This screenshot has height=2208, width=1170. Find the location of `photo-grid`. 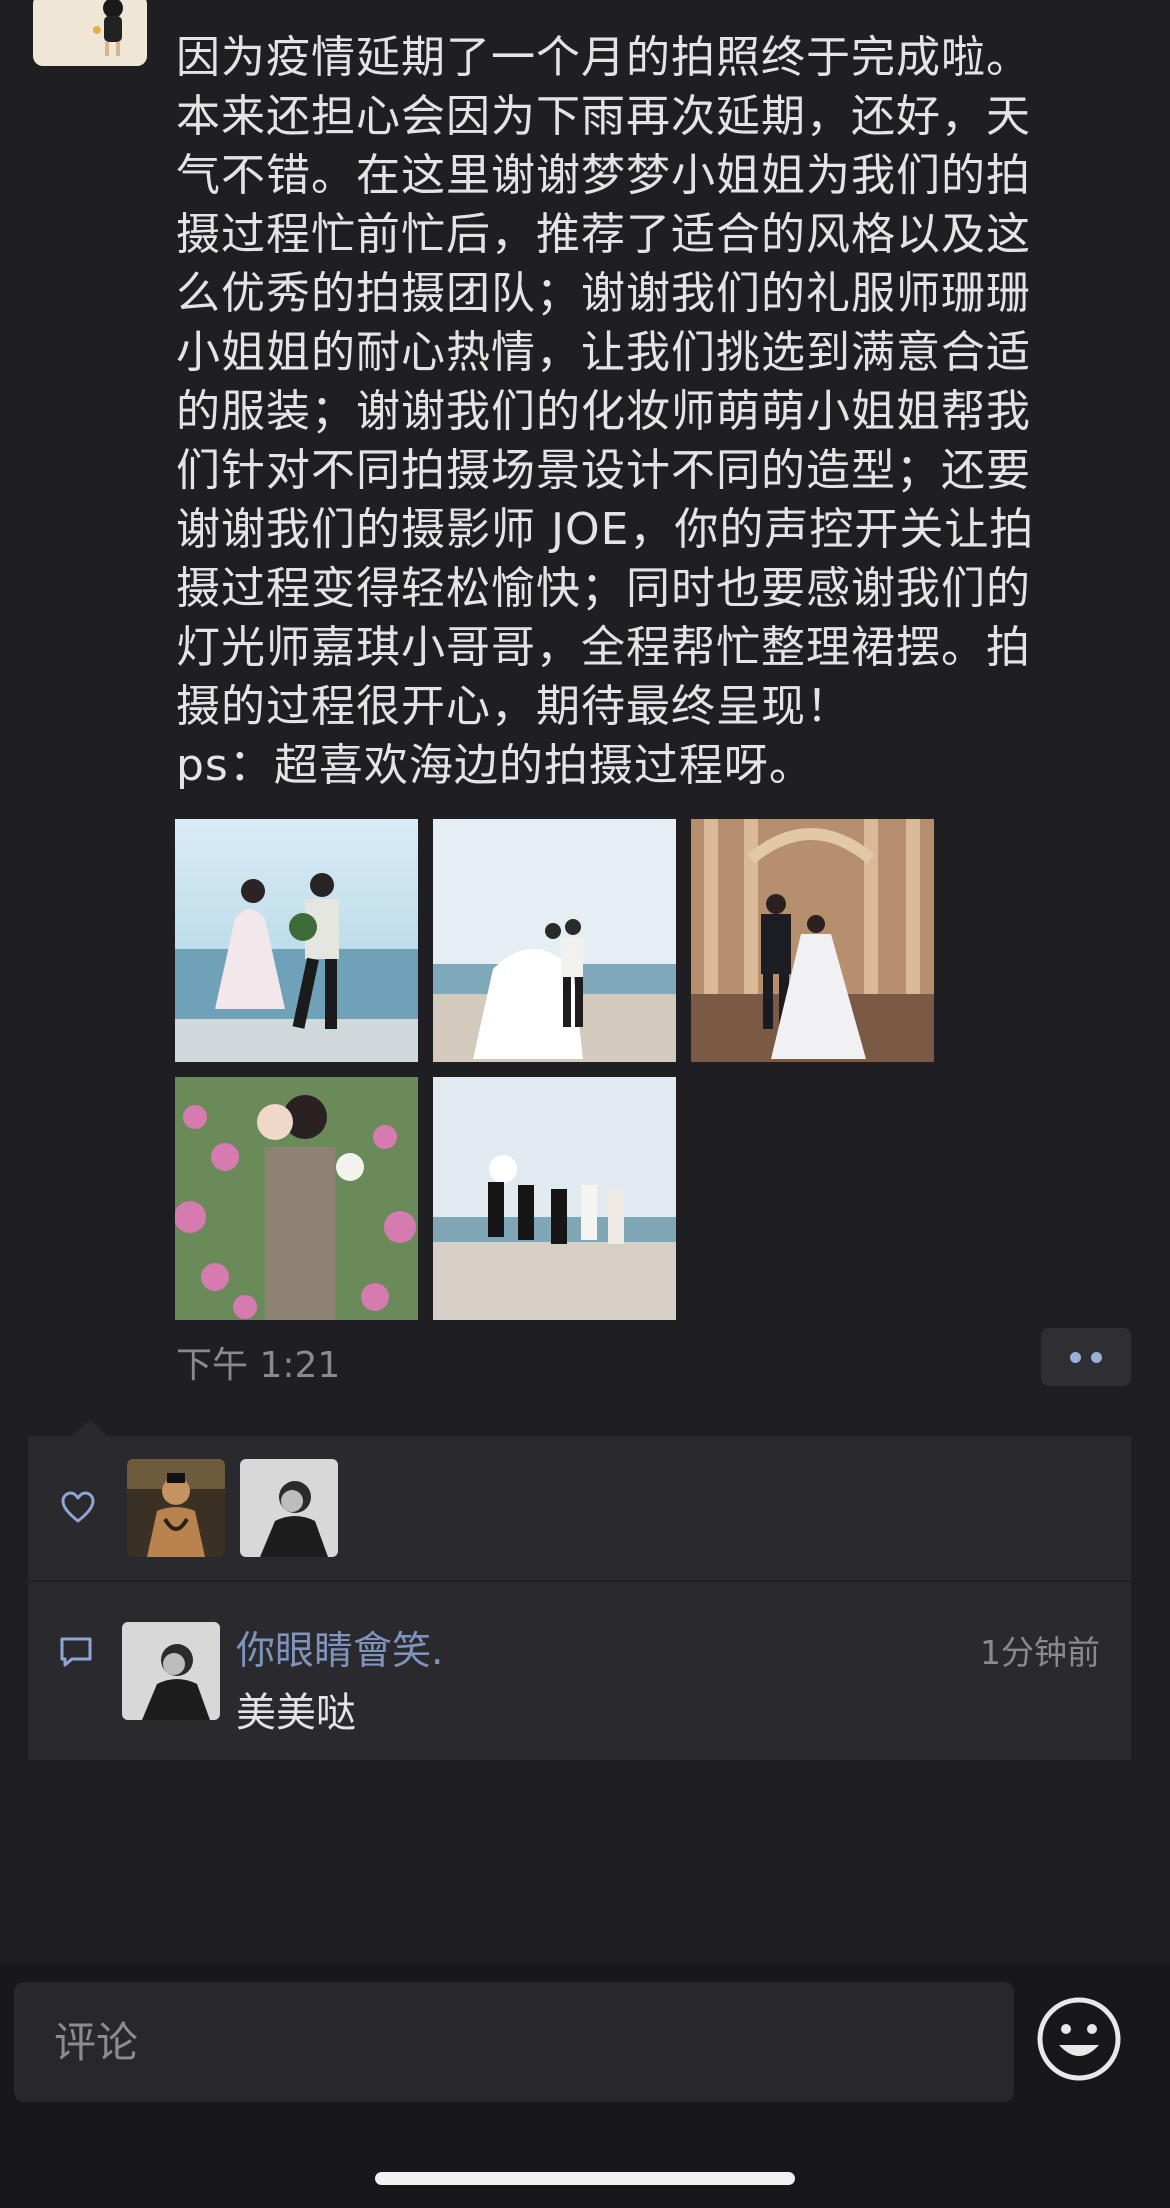

photo-grid is located at coordinates (555, 1069).